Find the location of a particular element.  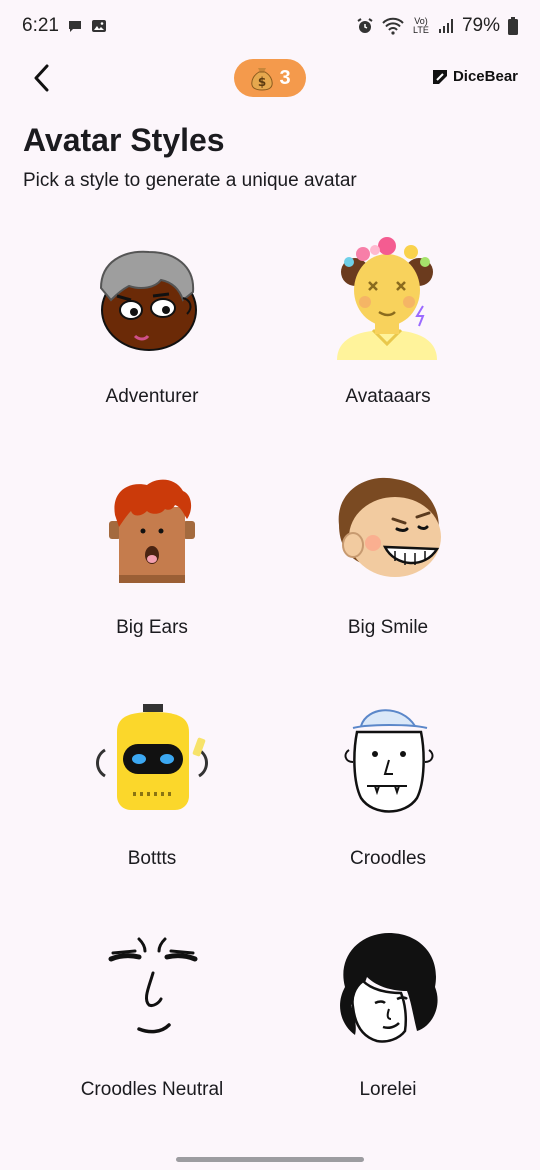

style-label: Bottts is located at coordinates (152, 858).